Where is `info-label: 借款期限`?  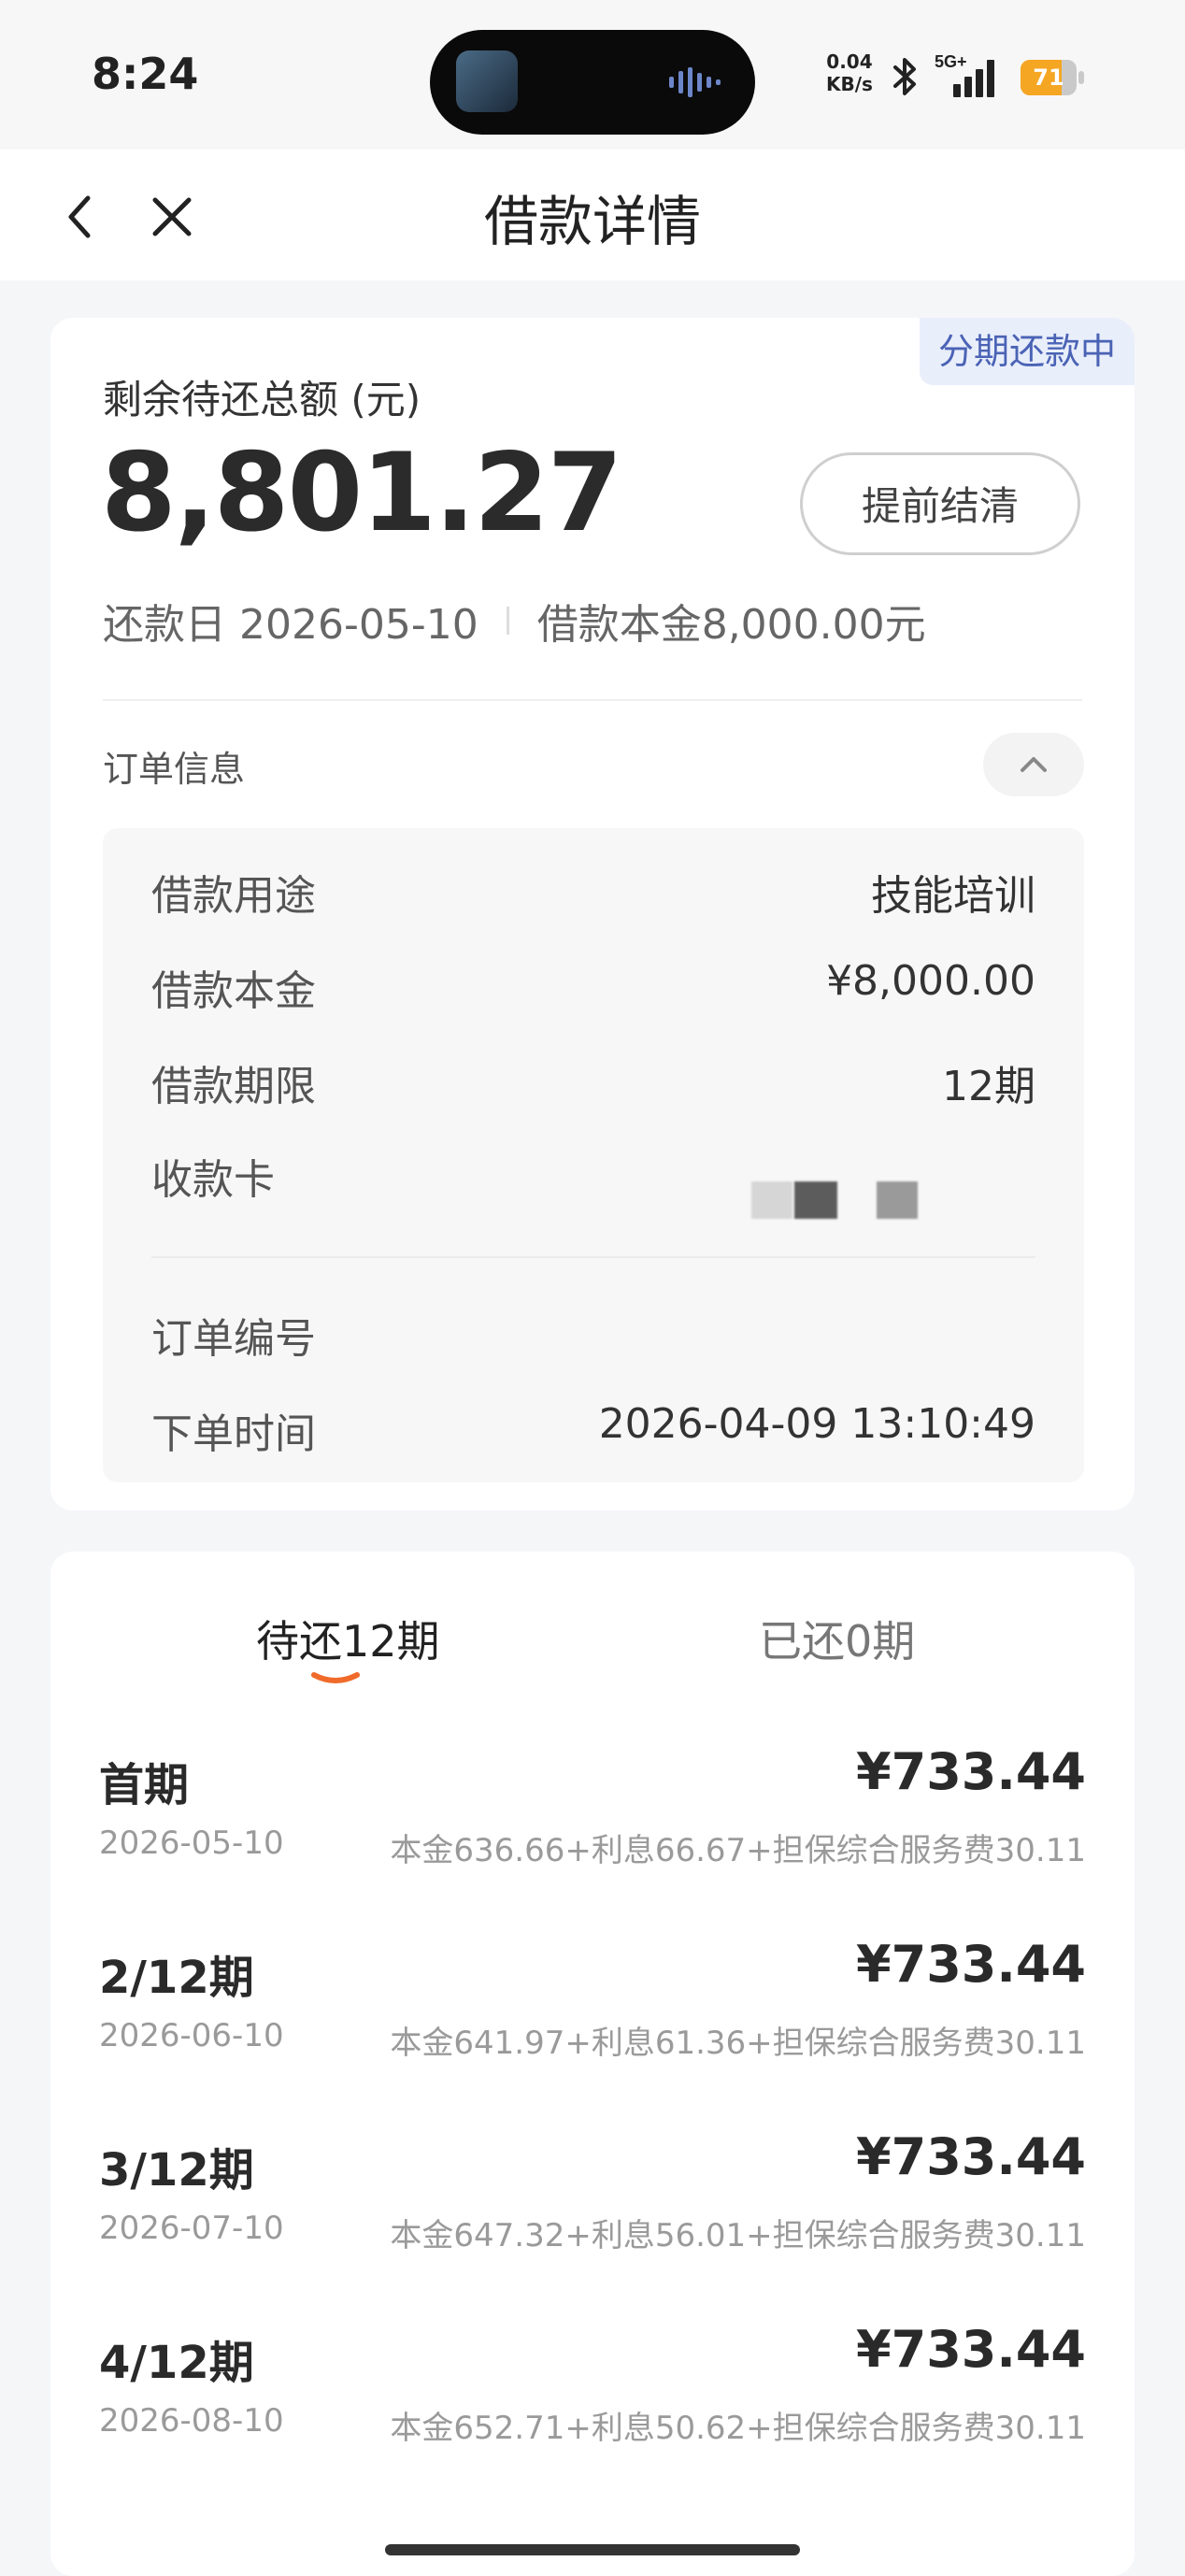 info-label: 借款期限 is located at coordinates (233, 1086).